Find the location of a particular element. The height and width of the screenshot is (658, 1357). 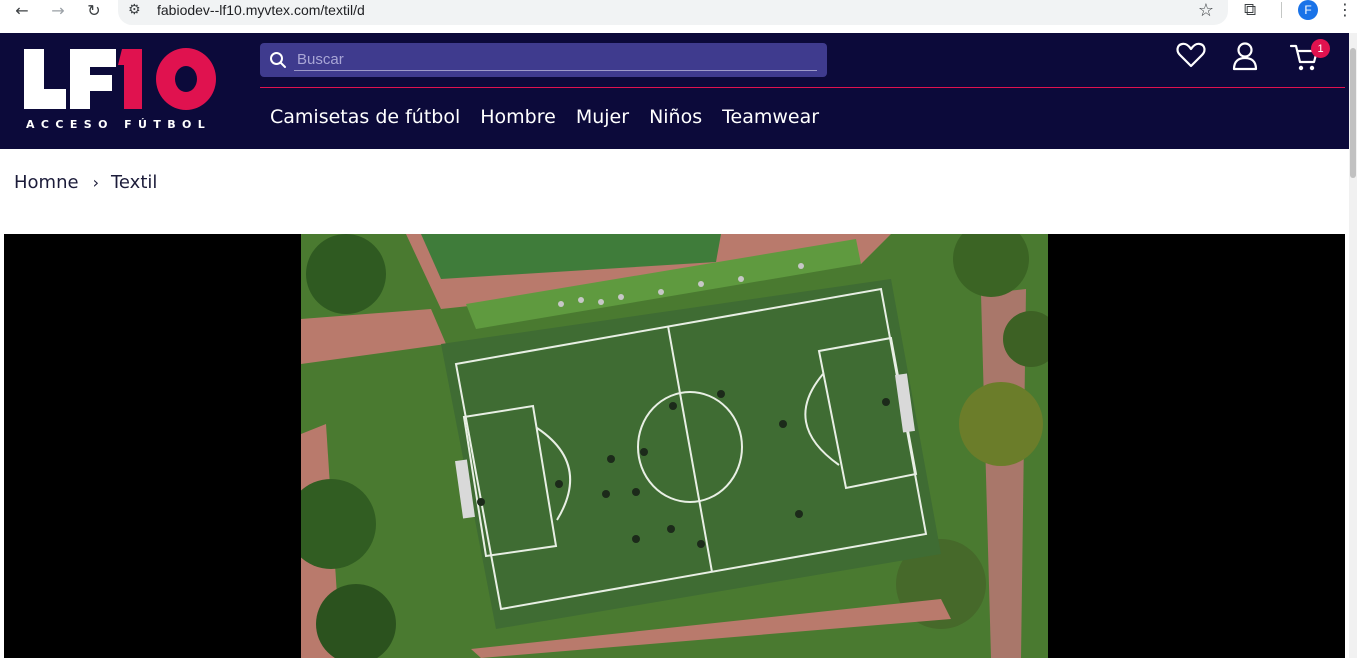

page-scrollbar is located at coordinates (1353, 345).